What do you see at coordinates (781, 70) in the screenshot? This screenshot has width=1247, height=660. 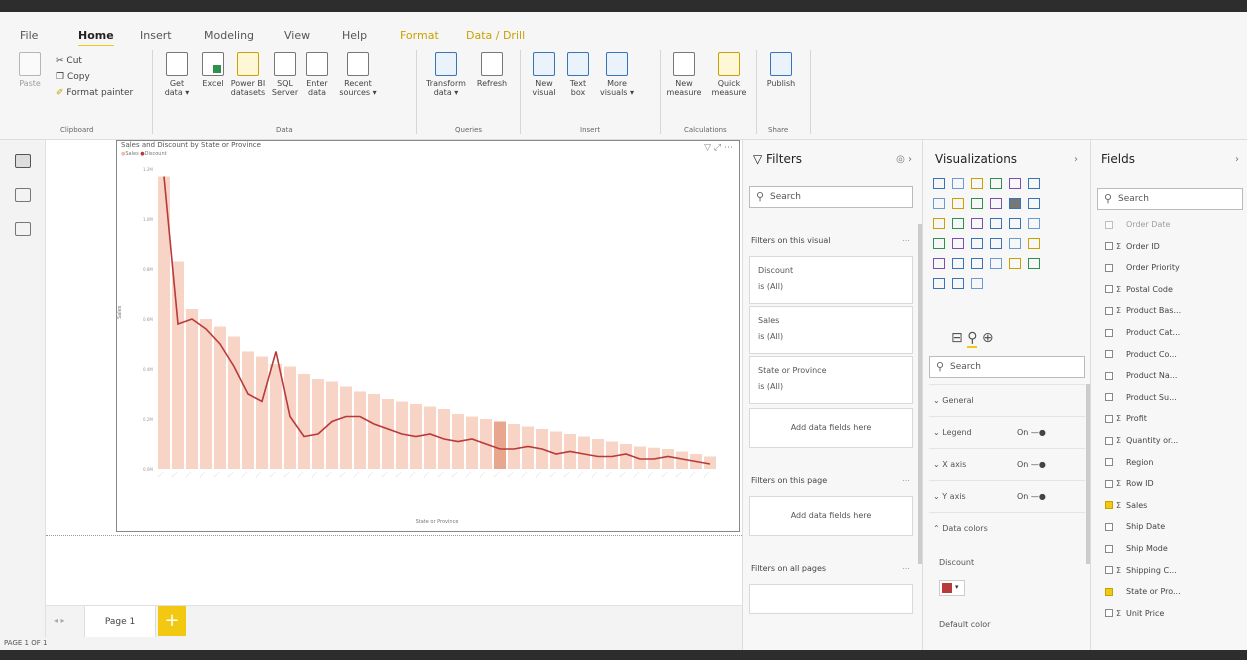 I see `publish-button: Publish` at bounding box center [781, 70].